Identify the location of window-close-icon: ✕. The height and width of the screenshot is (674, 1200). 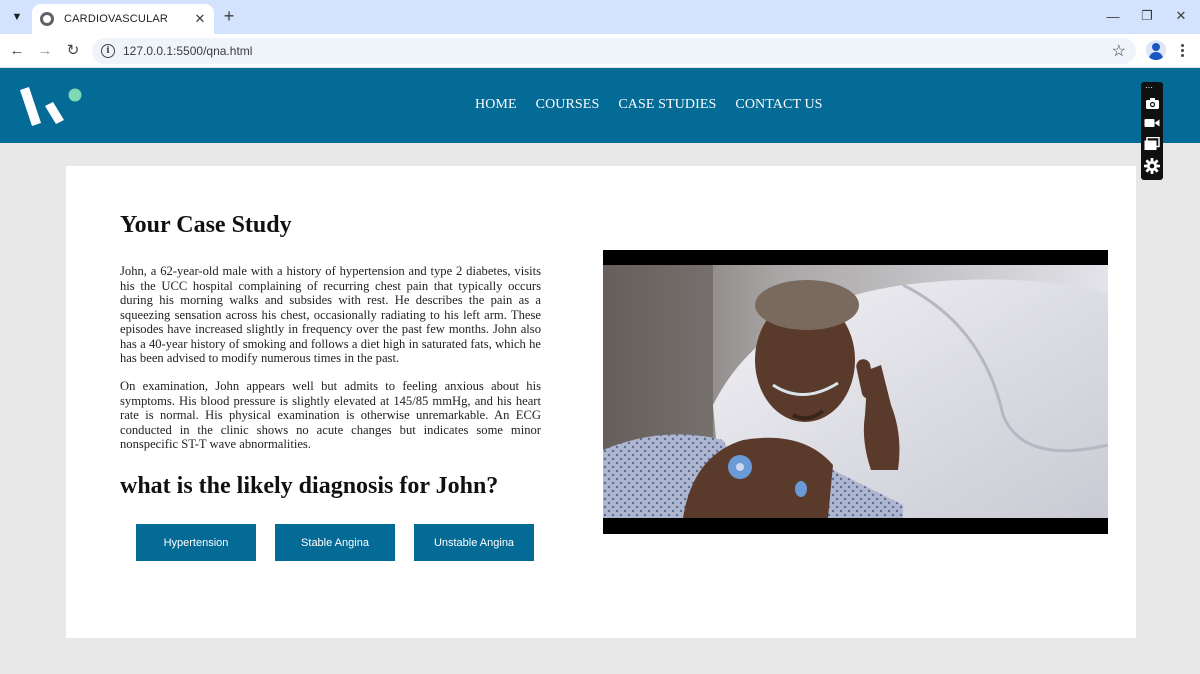
(1181, 16).